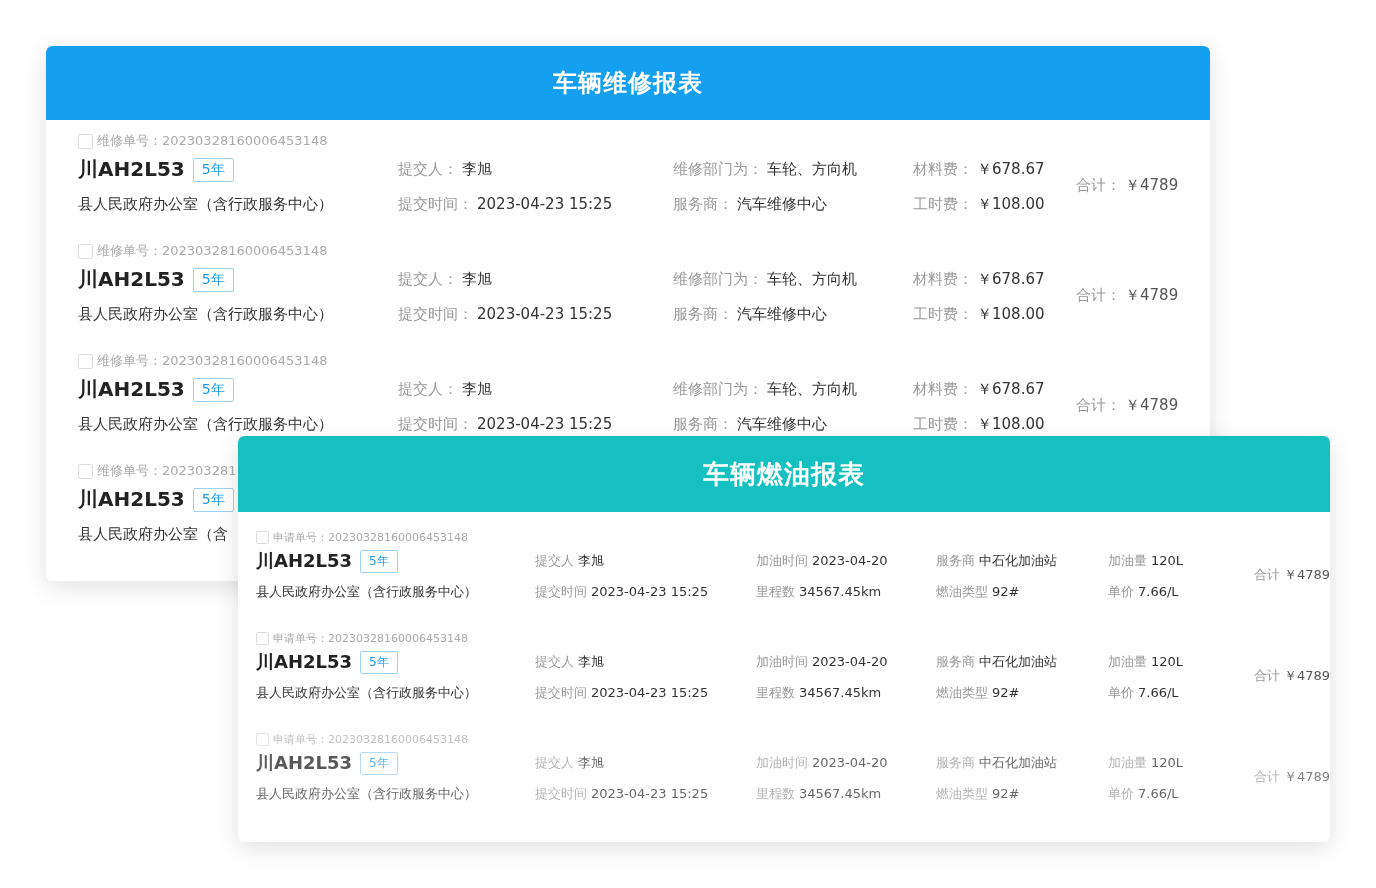  I want to click on report-title: 车辆维修报表, so click(628, 83).